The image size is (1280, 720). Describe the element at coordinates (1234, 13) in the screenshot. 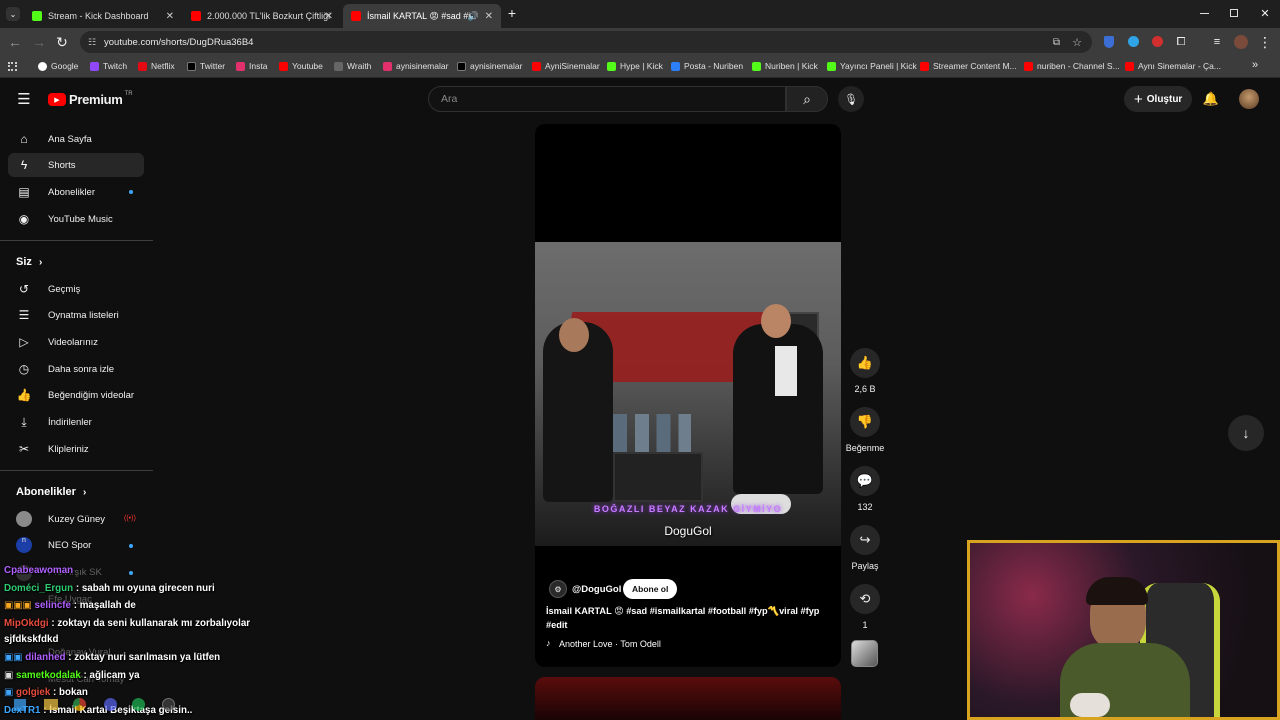

I see `maximize-icon` at that location.